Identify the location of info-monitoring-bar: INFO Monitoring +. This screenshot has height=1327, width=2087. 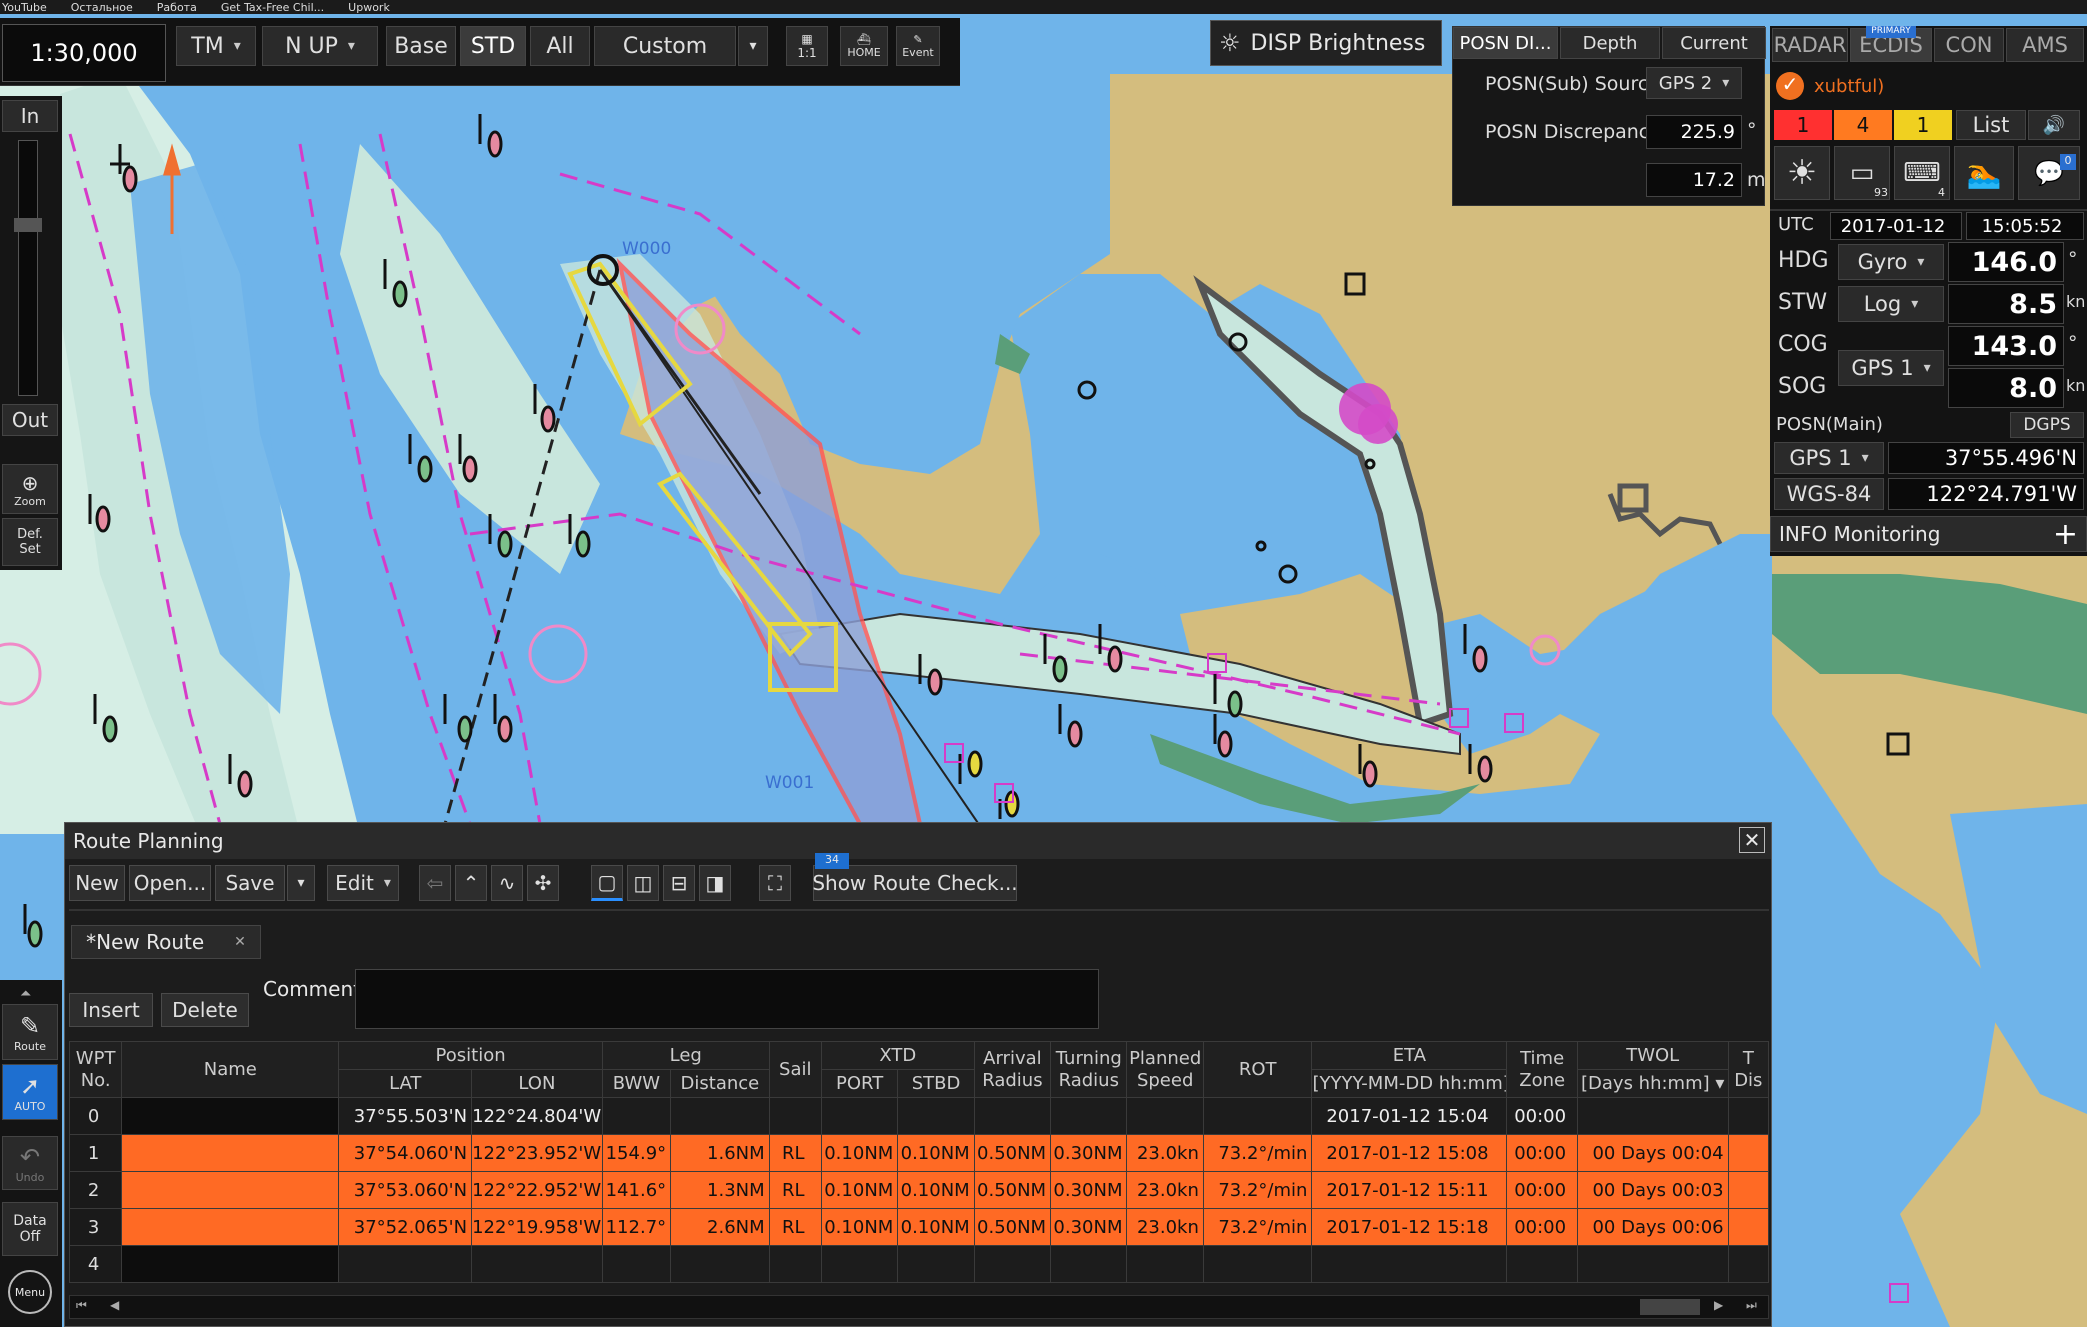
(1928, 534).